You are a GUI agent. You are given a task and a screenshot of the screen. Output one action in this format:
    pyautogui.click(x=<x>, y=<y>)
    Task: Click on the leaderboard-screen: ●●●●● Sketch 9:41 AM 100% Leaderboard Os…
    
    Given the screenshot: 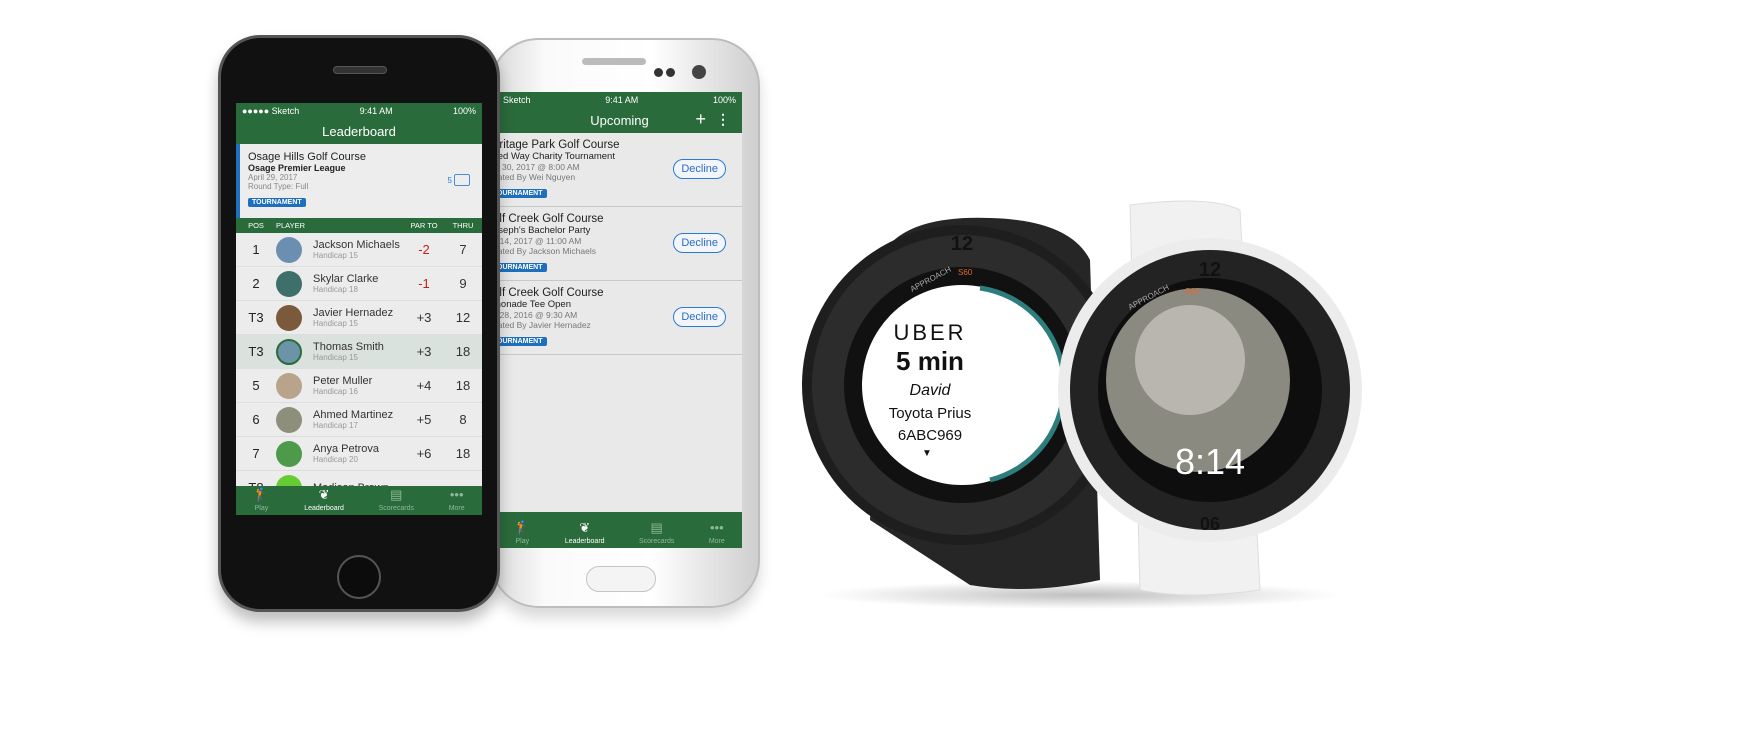 What is the action you would take?
    pyautogui.click(x=359, y=309)
    